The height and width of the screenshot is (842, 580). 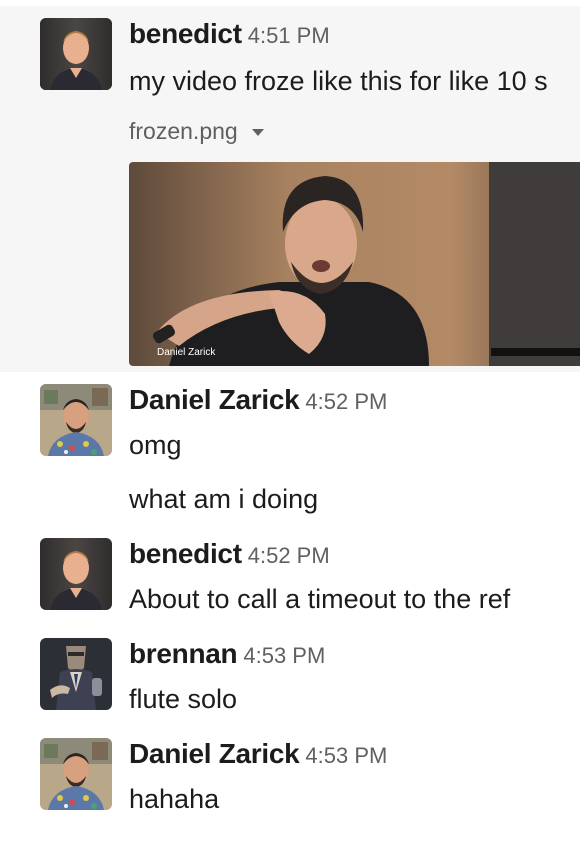 I want to click on message-header: Daniel Zarick 4:52 PM, so click(x=258, y=400).